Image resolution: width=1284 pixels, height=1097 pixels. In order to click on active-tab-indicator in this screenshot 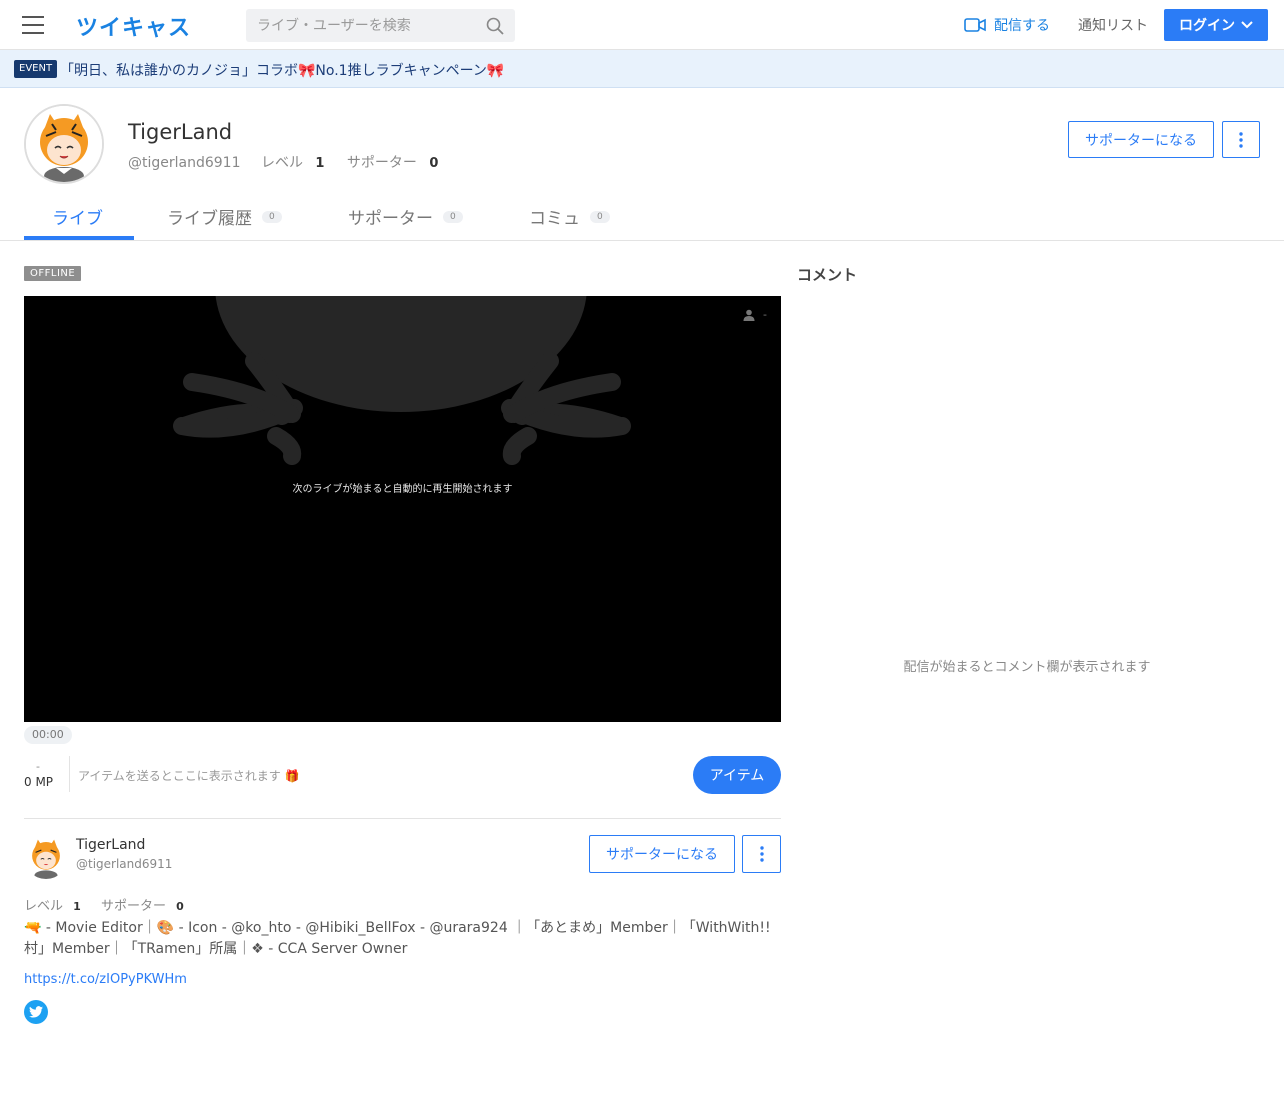, I will do `click(79, 238)`.